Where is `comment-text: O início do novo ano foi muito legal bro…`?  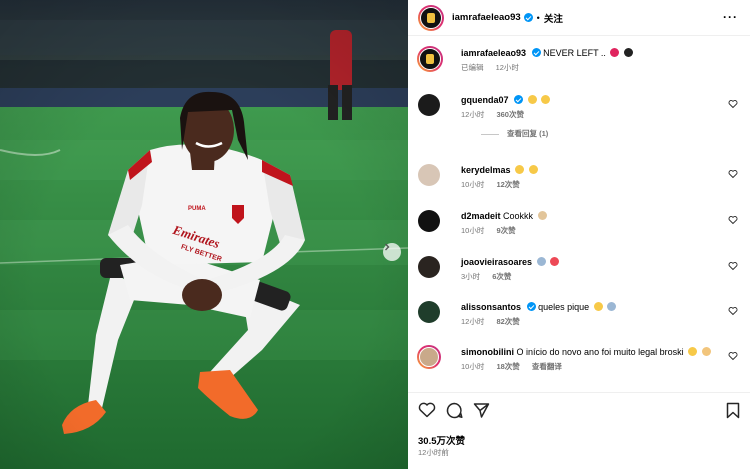 comment-text: O início do novo ano foi muito legal bro… is located at coordinates (600, 352).